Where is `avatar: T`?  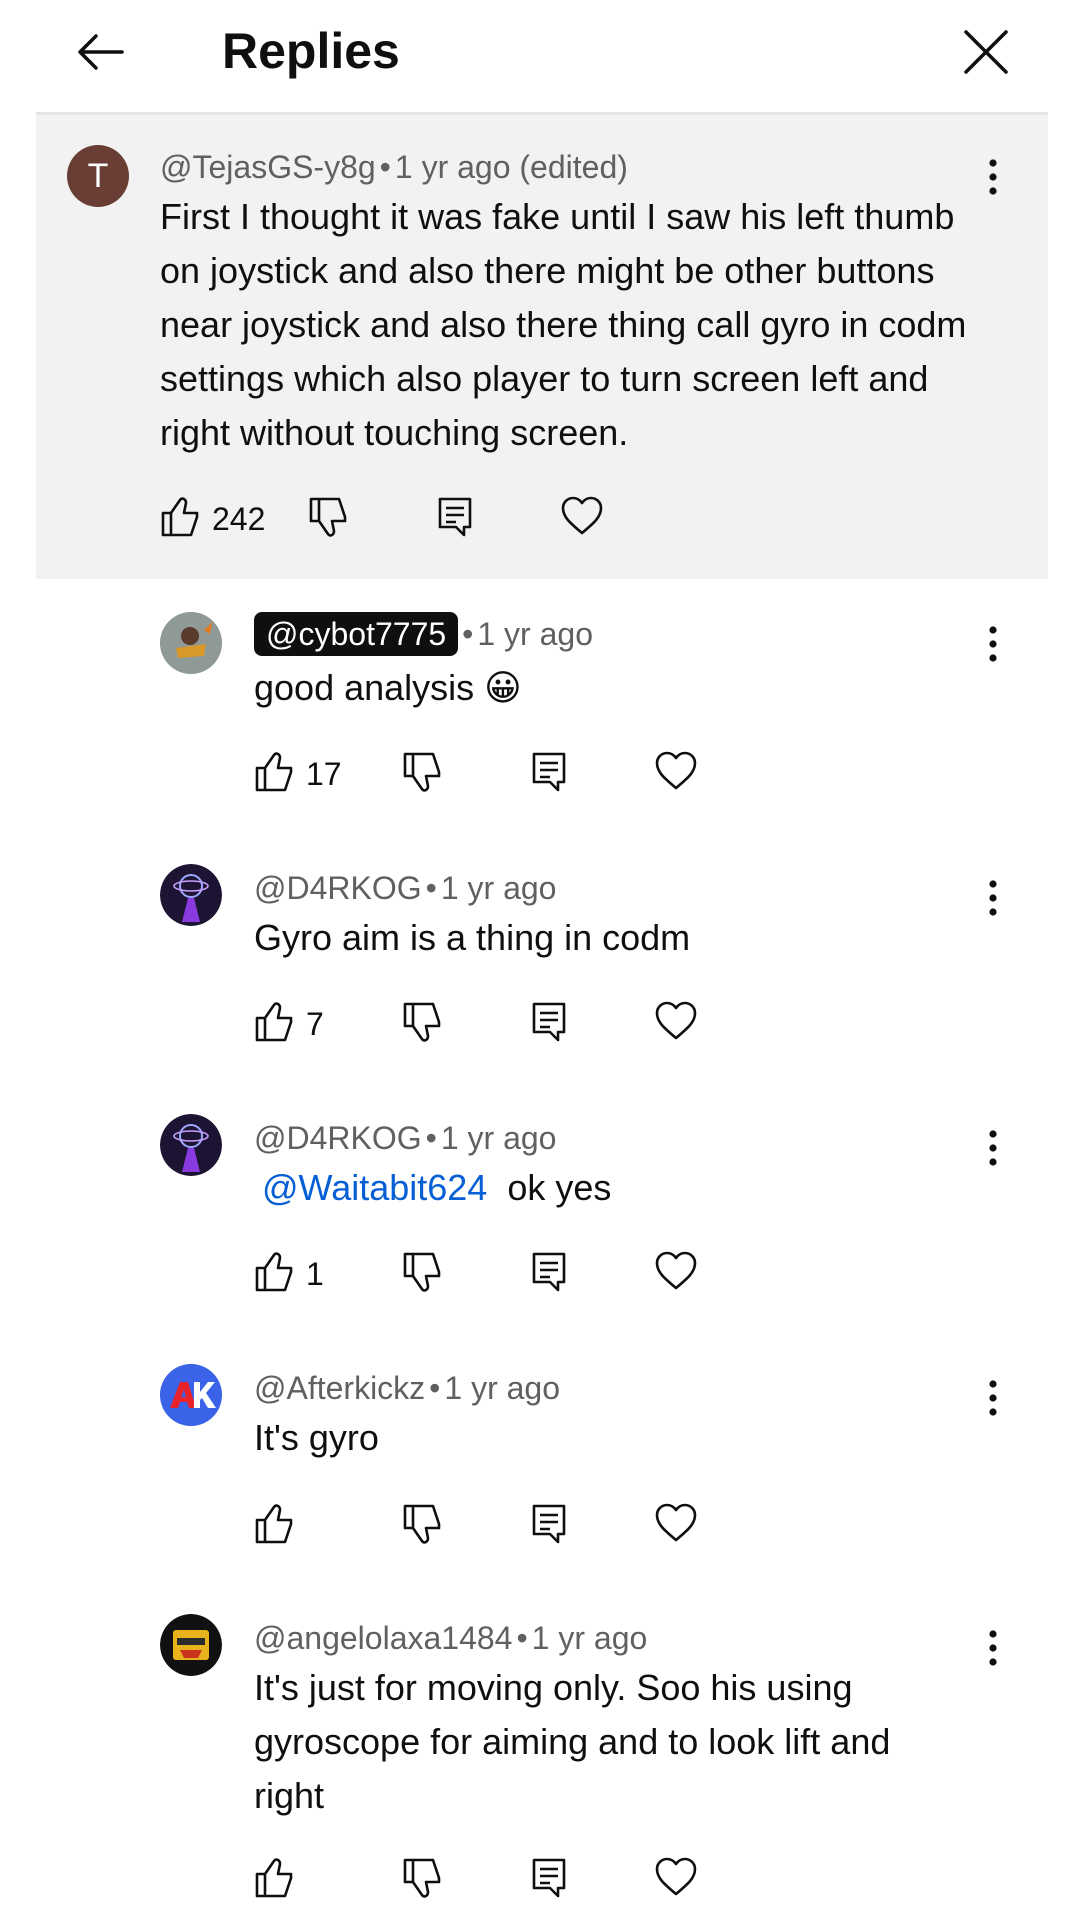 avatar: T is located at coordinates (98, 176).